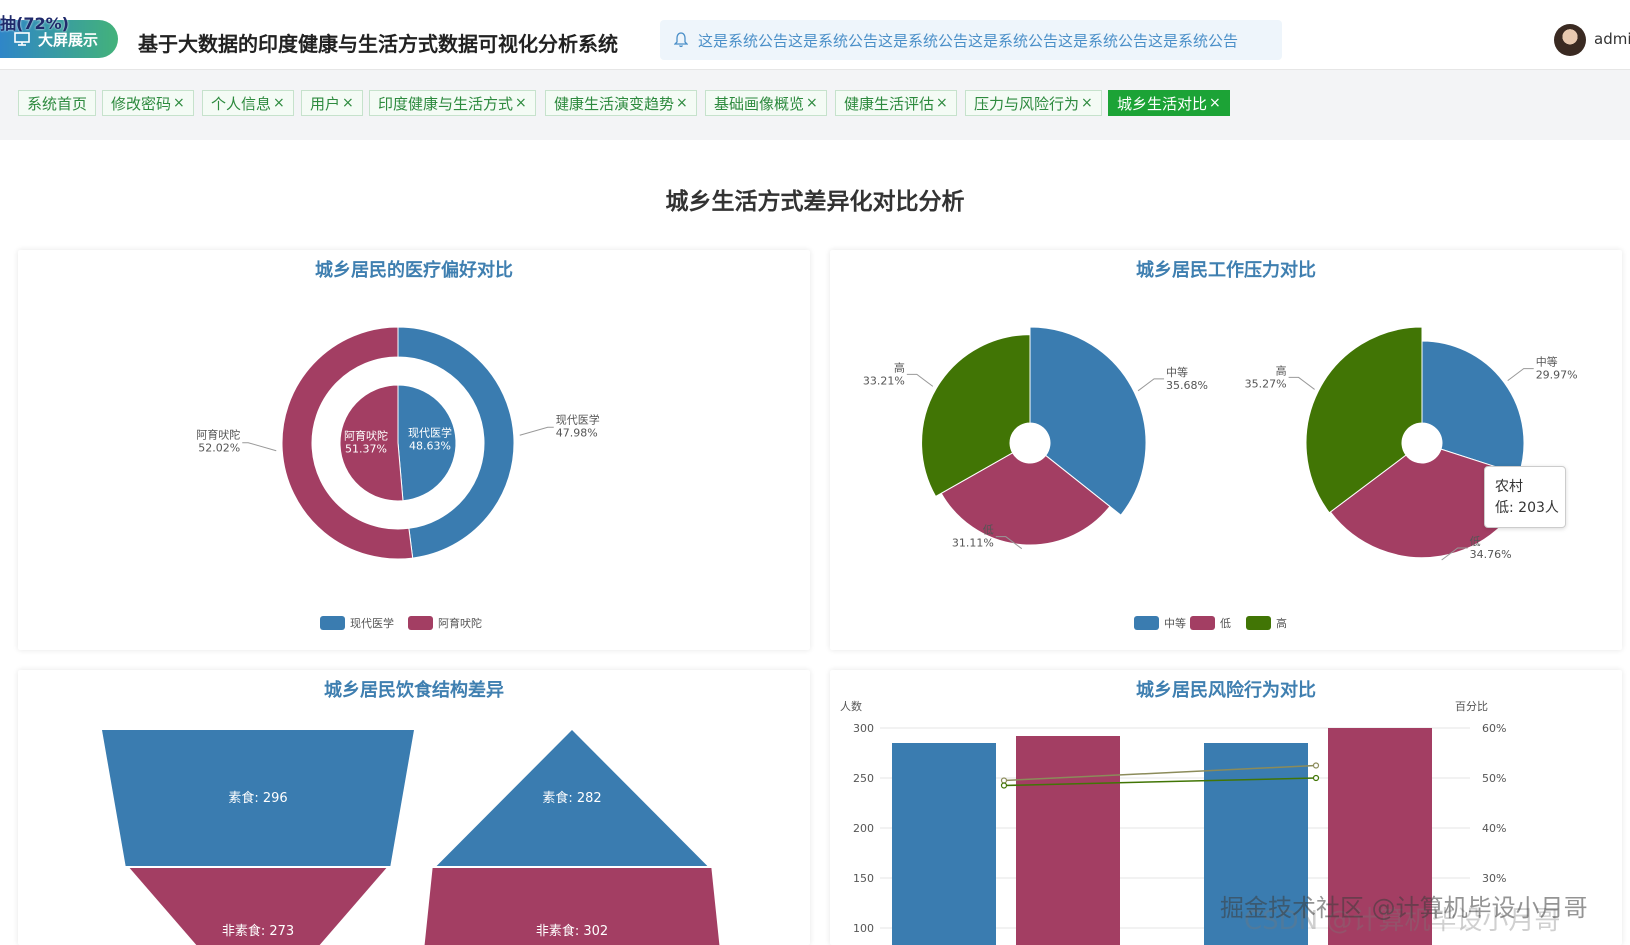 The height and width of the screenshot is (945, 1630). I want to click on slice-percent: 47.98%, so click(577, 432).